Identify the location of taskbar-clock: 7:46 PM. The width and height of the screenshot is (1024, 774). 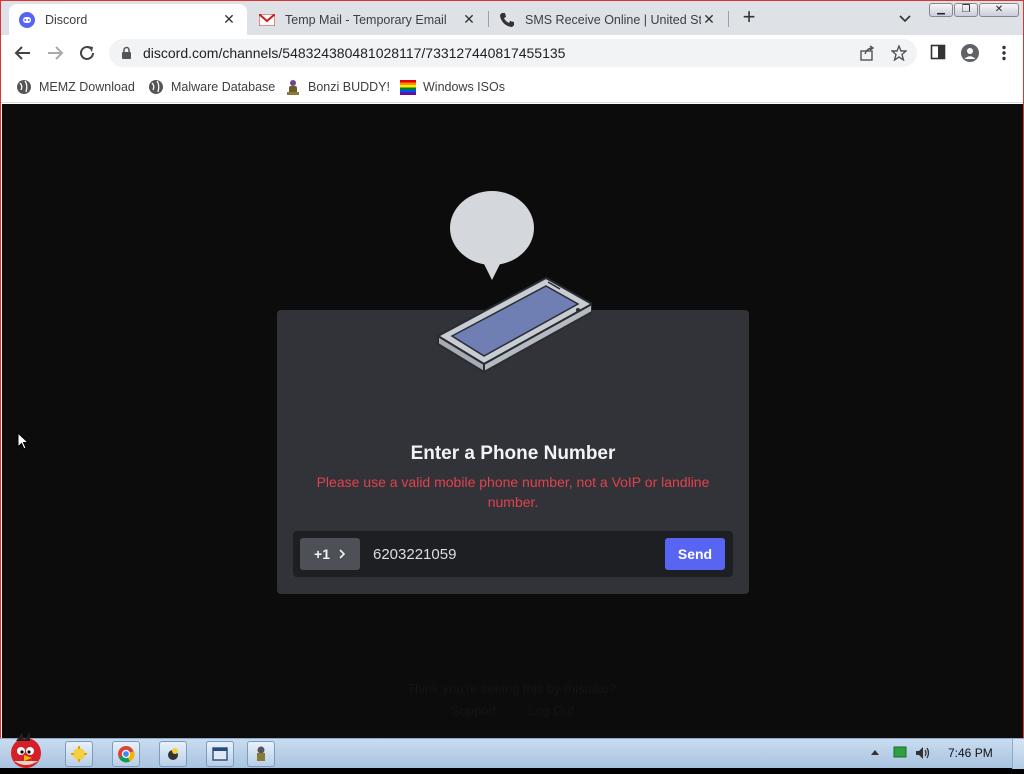
(970, 753).